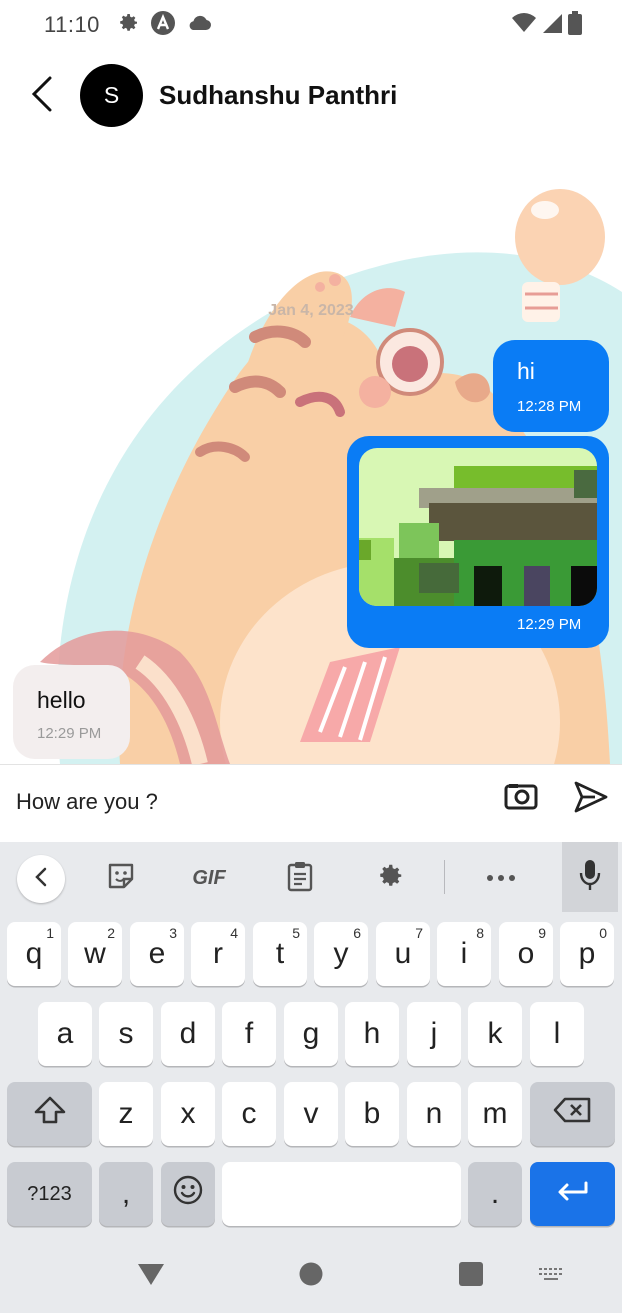  I want to click on message-composer, so click(311, 803).